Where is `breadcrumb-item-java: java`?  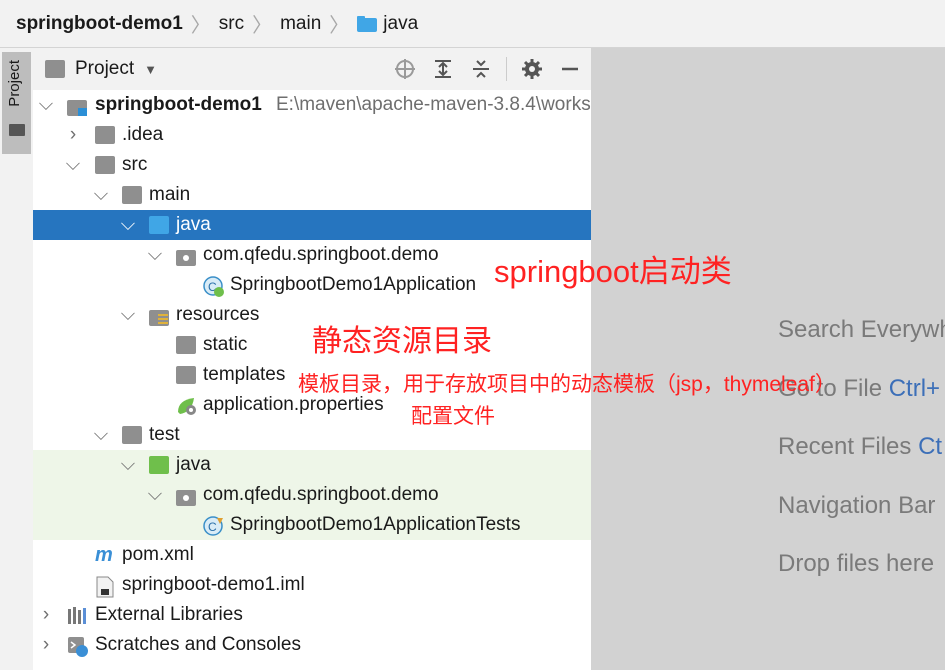 breadcrumb-item-java: java is located at coordinates (387, 24).